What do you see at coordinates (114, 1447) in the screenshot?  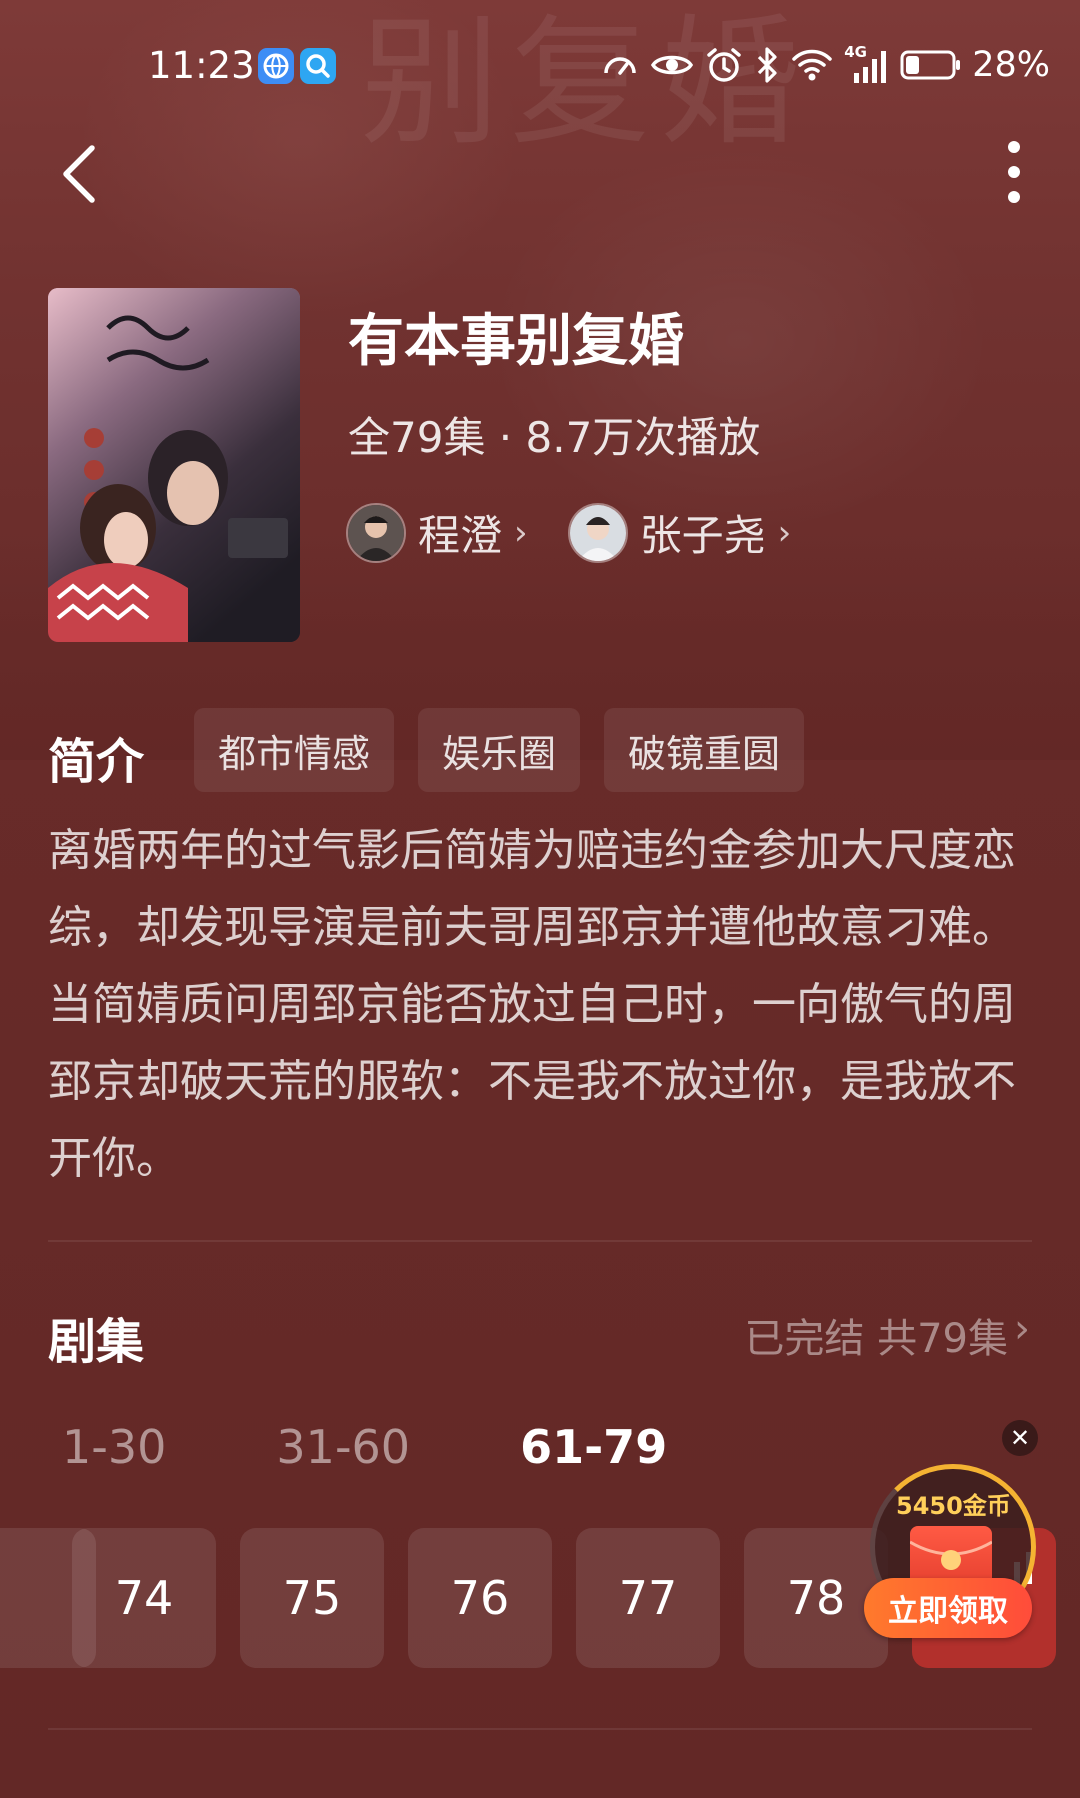 I see `tab-range-1-30: 1-30` at bounding box center [114, 1447].